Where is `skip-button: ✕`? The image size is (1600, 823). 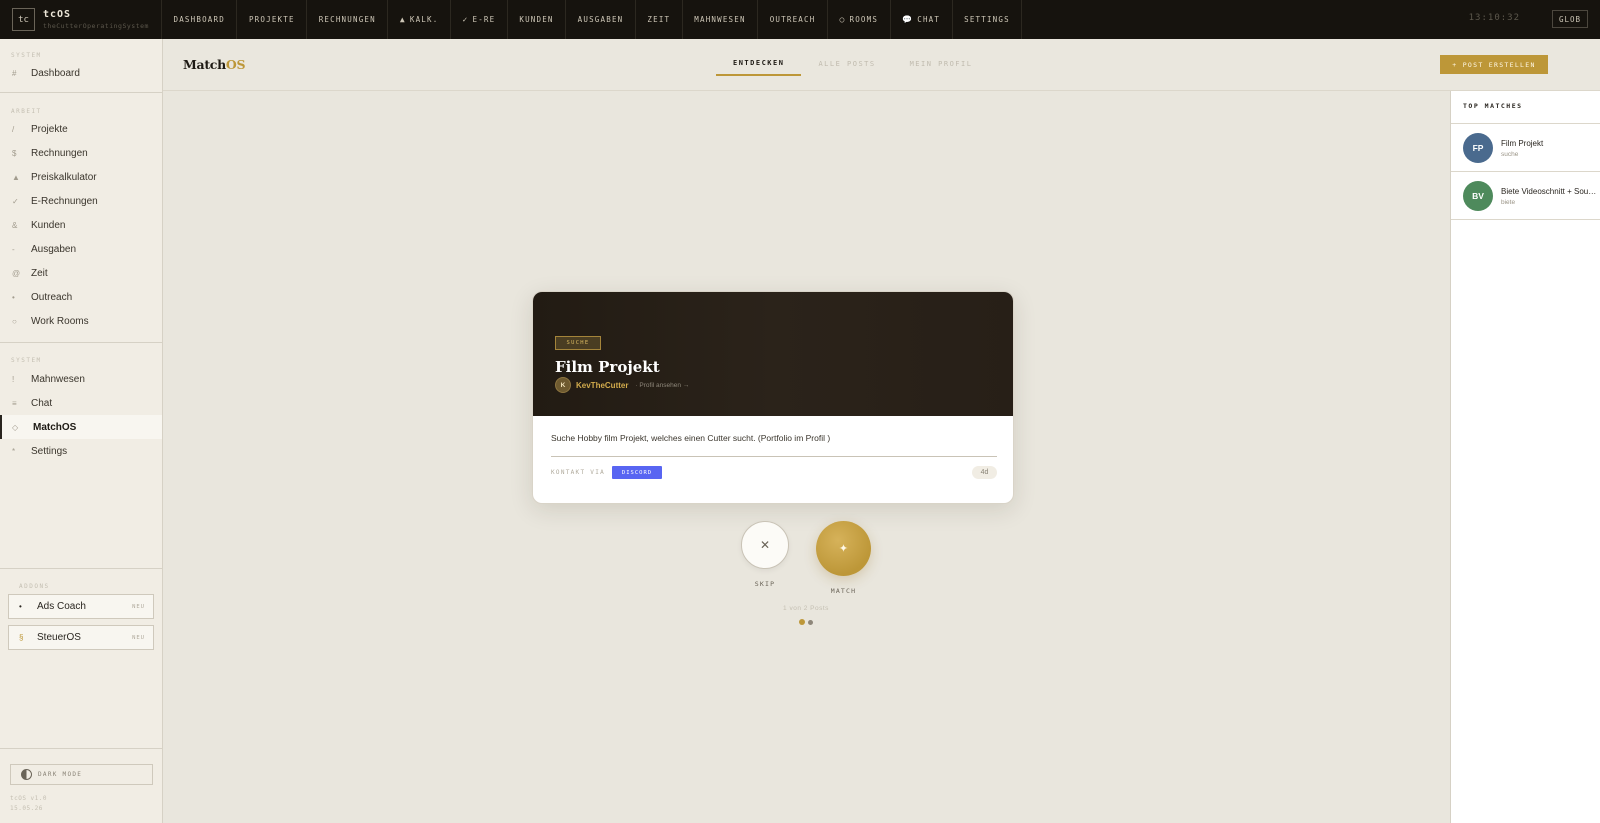 skip-button: ✕ is located at coordinates (765, 545).